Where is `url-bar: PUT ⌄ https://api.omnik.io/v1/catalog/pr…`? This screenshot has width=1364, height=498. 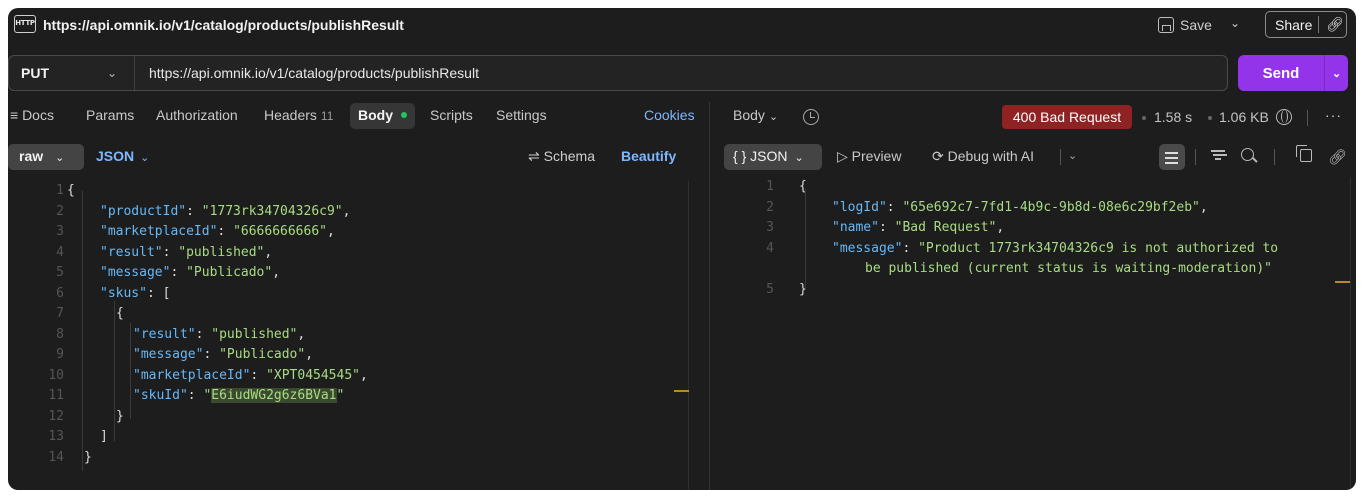 url-bar: PUT ⌄ https://api.omnik.io/v1/catalog/pr… is located at coordinates (618, 73).